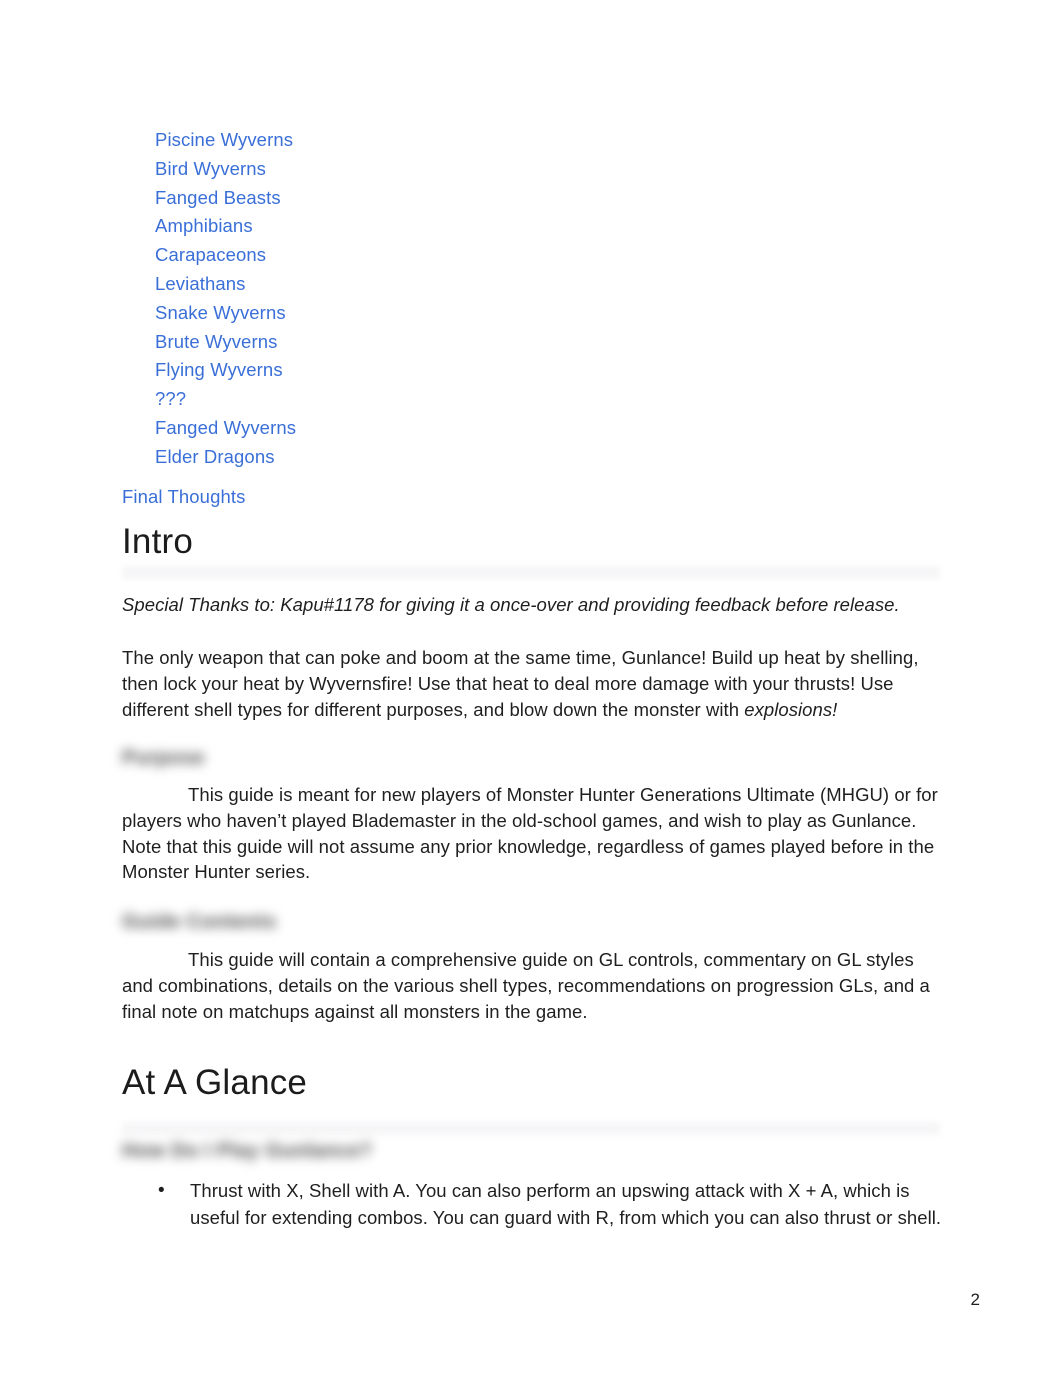 The width and height of the screenshot is (1062, 1376). I want to click on toc-list-item: Brute Wyverns, so click(532, 342).